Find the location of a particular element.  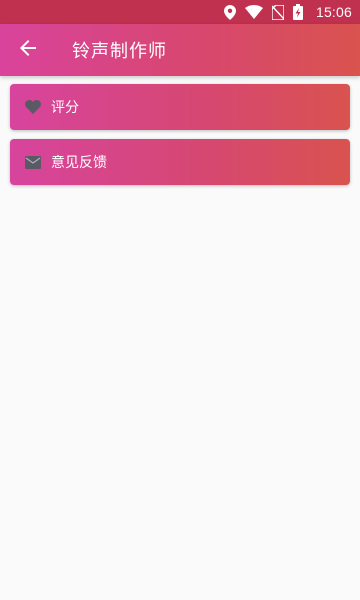

mail-icon is located at coordinates (33, 162).